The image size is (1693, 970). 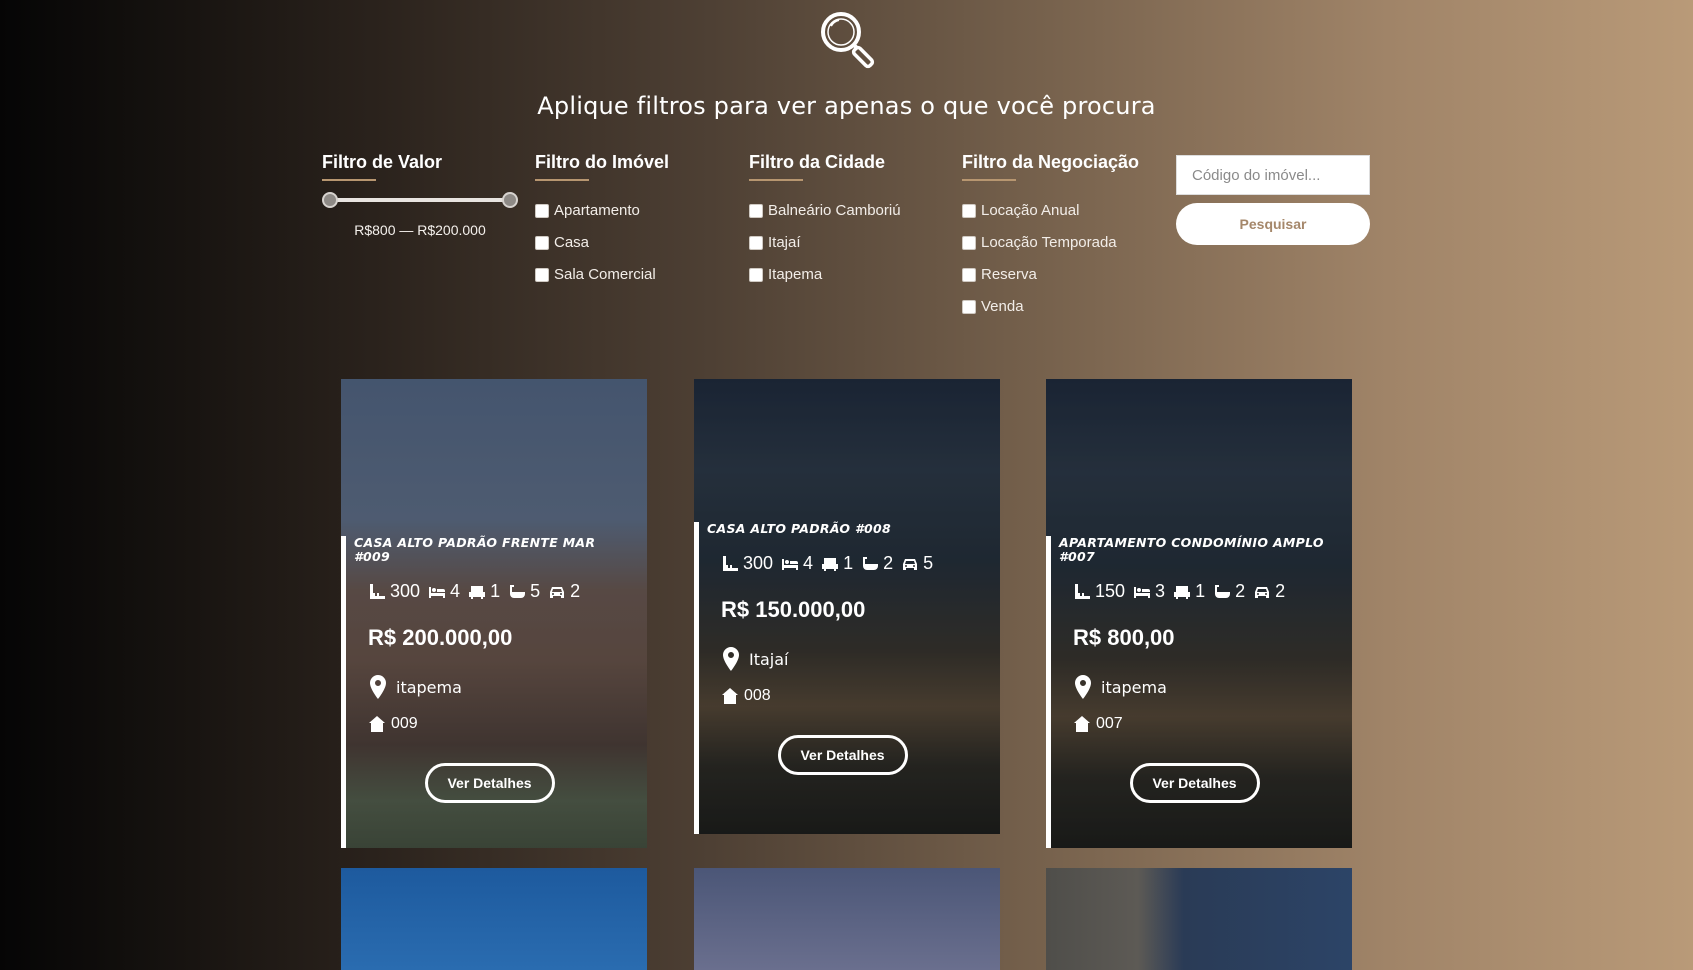 What do you see at coordinates (510, 200) in the screenshot?
I see `slider-max-handle` at bounding box center [510, 200].